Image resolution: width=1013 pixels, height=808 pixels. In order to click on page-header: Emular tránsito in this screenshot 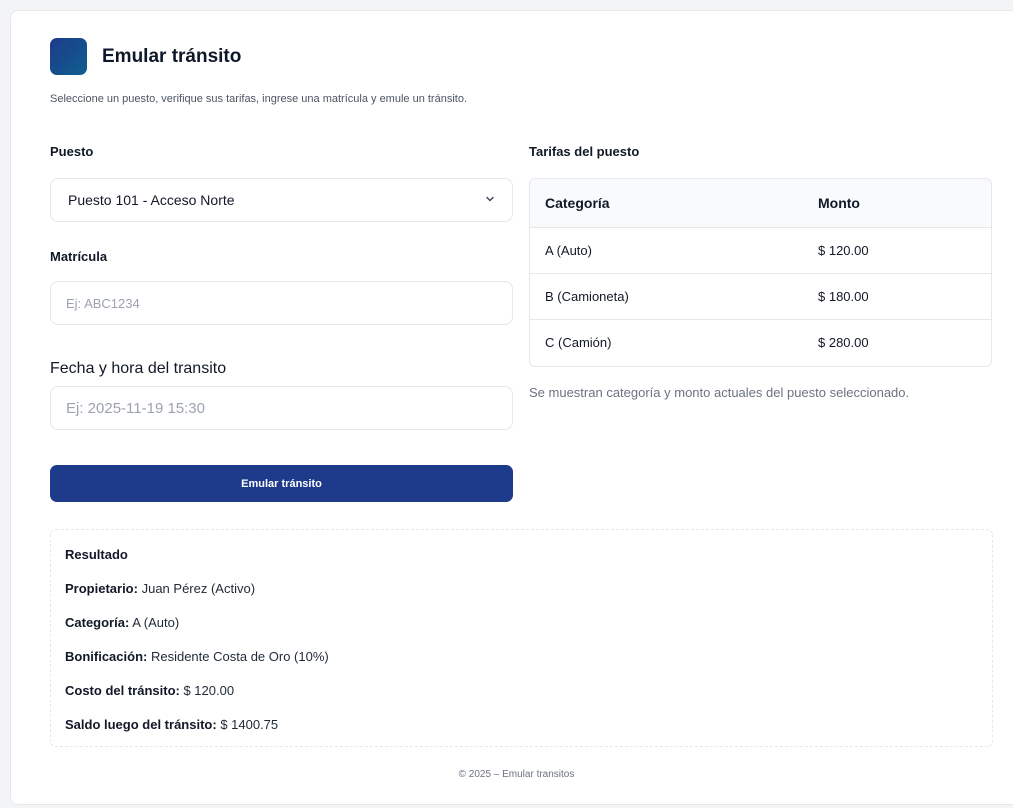, I will do `click(145, 56)`.